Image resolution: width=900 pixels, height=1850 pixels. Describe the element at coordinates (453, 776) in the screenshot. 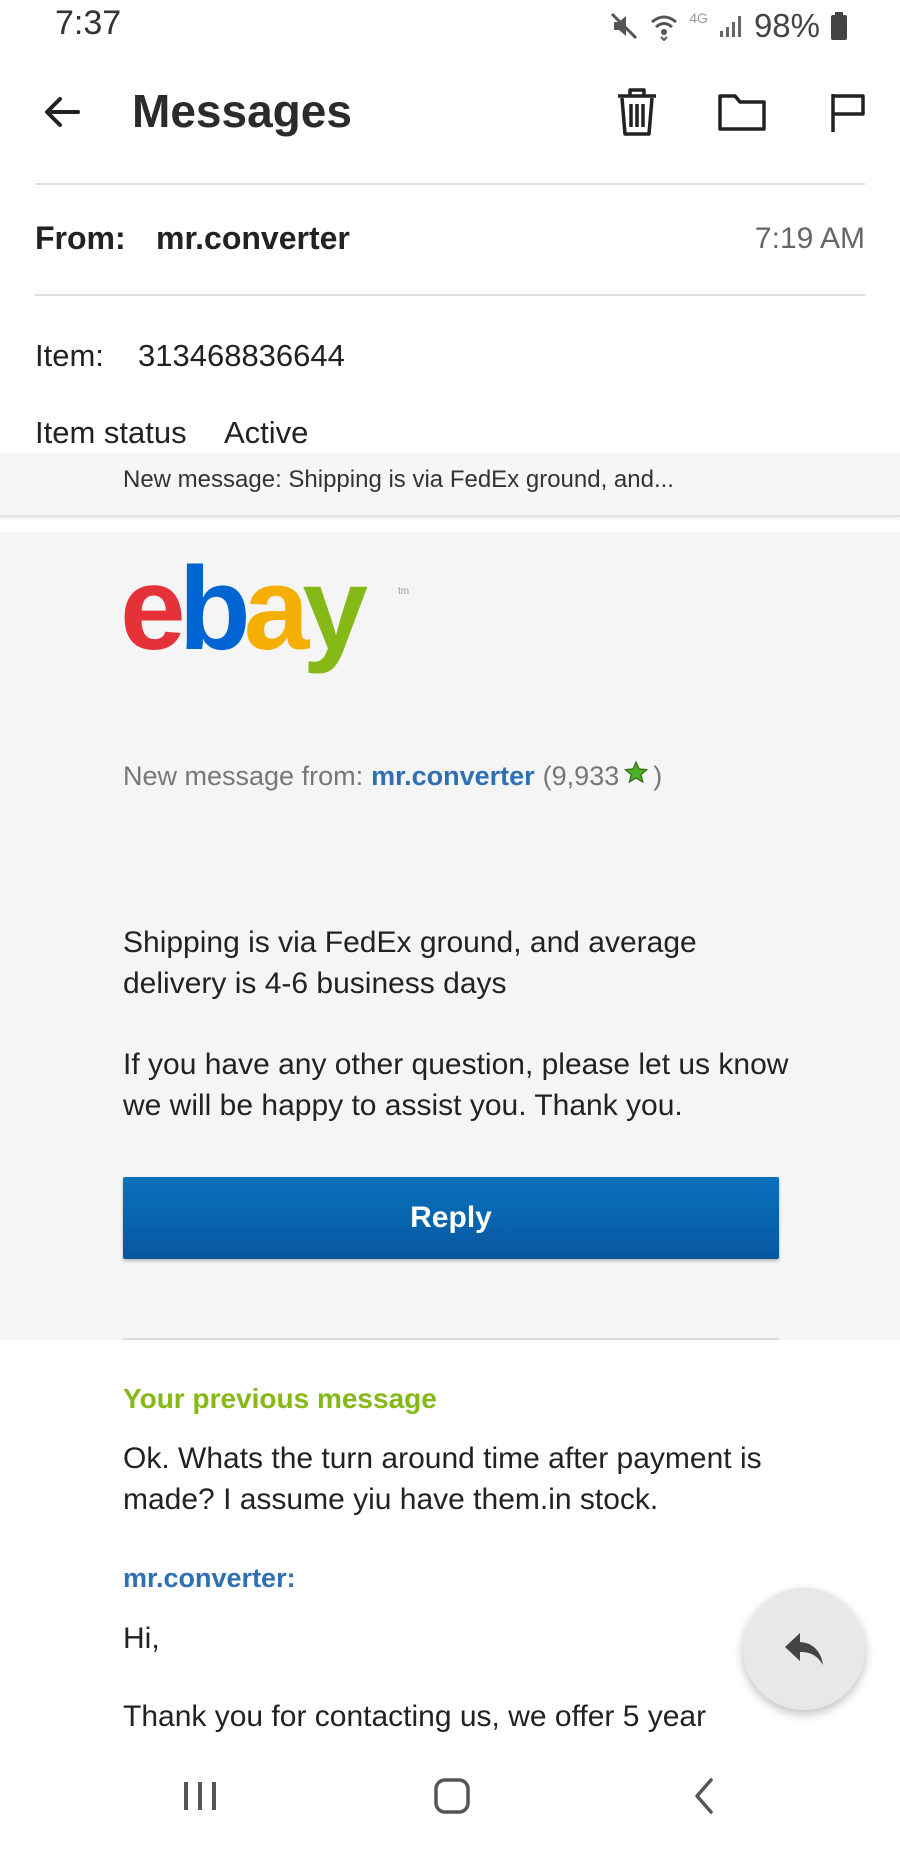

I see `sender-link: mr.converter` at that location.